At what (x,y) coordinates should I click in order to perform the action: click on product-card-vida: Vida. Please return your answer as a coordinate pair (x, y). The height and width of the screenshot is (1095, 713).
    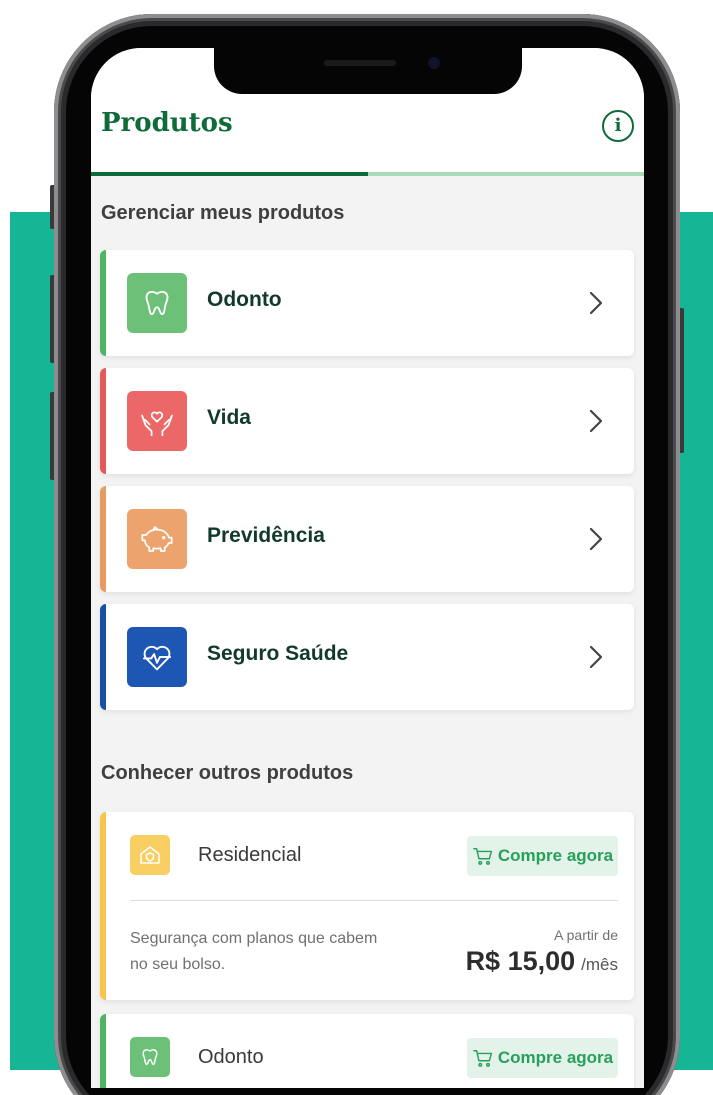
    Looking at the image, I should click on (367, 421).